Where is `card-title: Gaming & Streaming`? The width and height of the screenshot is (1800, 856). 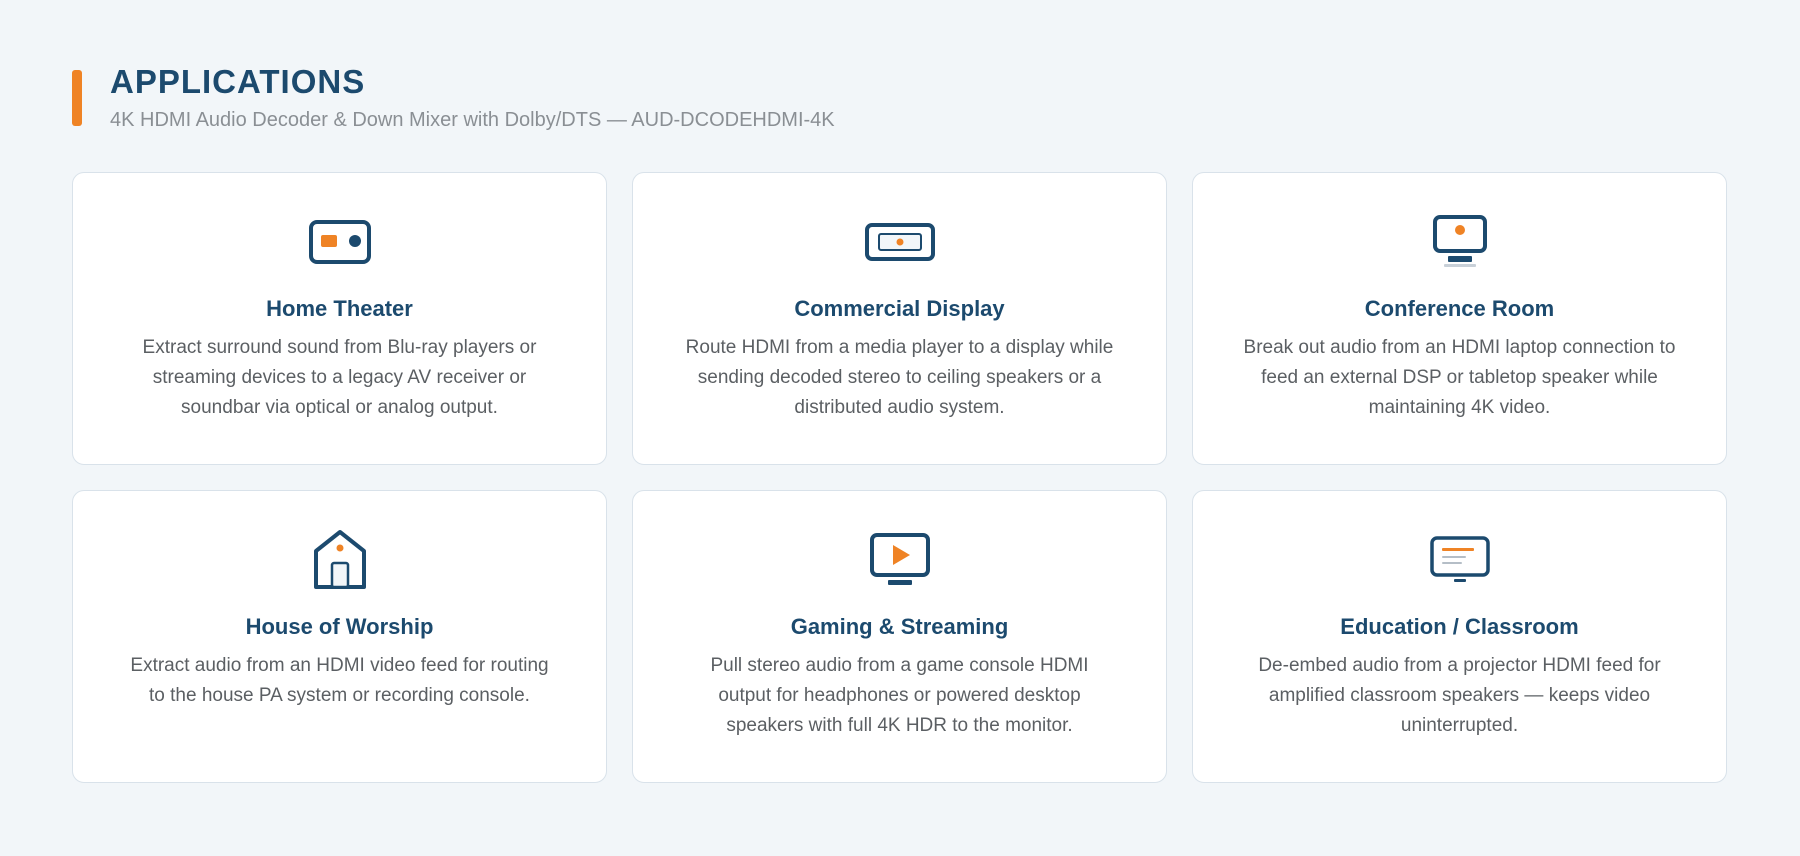 card-title: Gaming & Streaming is located at coordinates (899, 626).